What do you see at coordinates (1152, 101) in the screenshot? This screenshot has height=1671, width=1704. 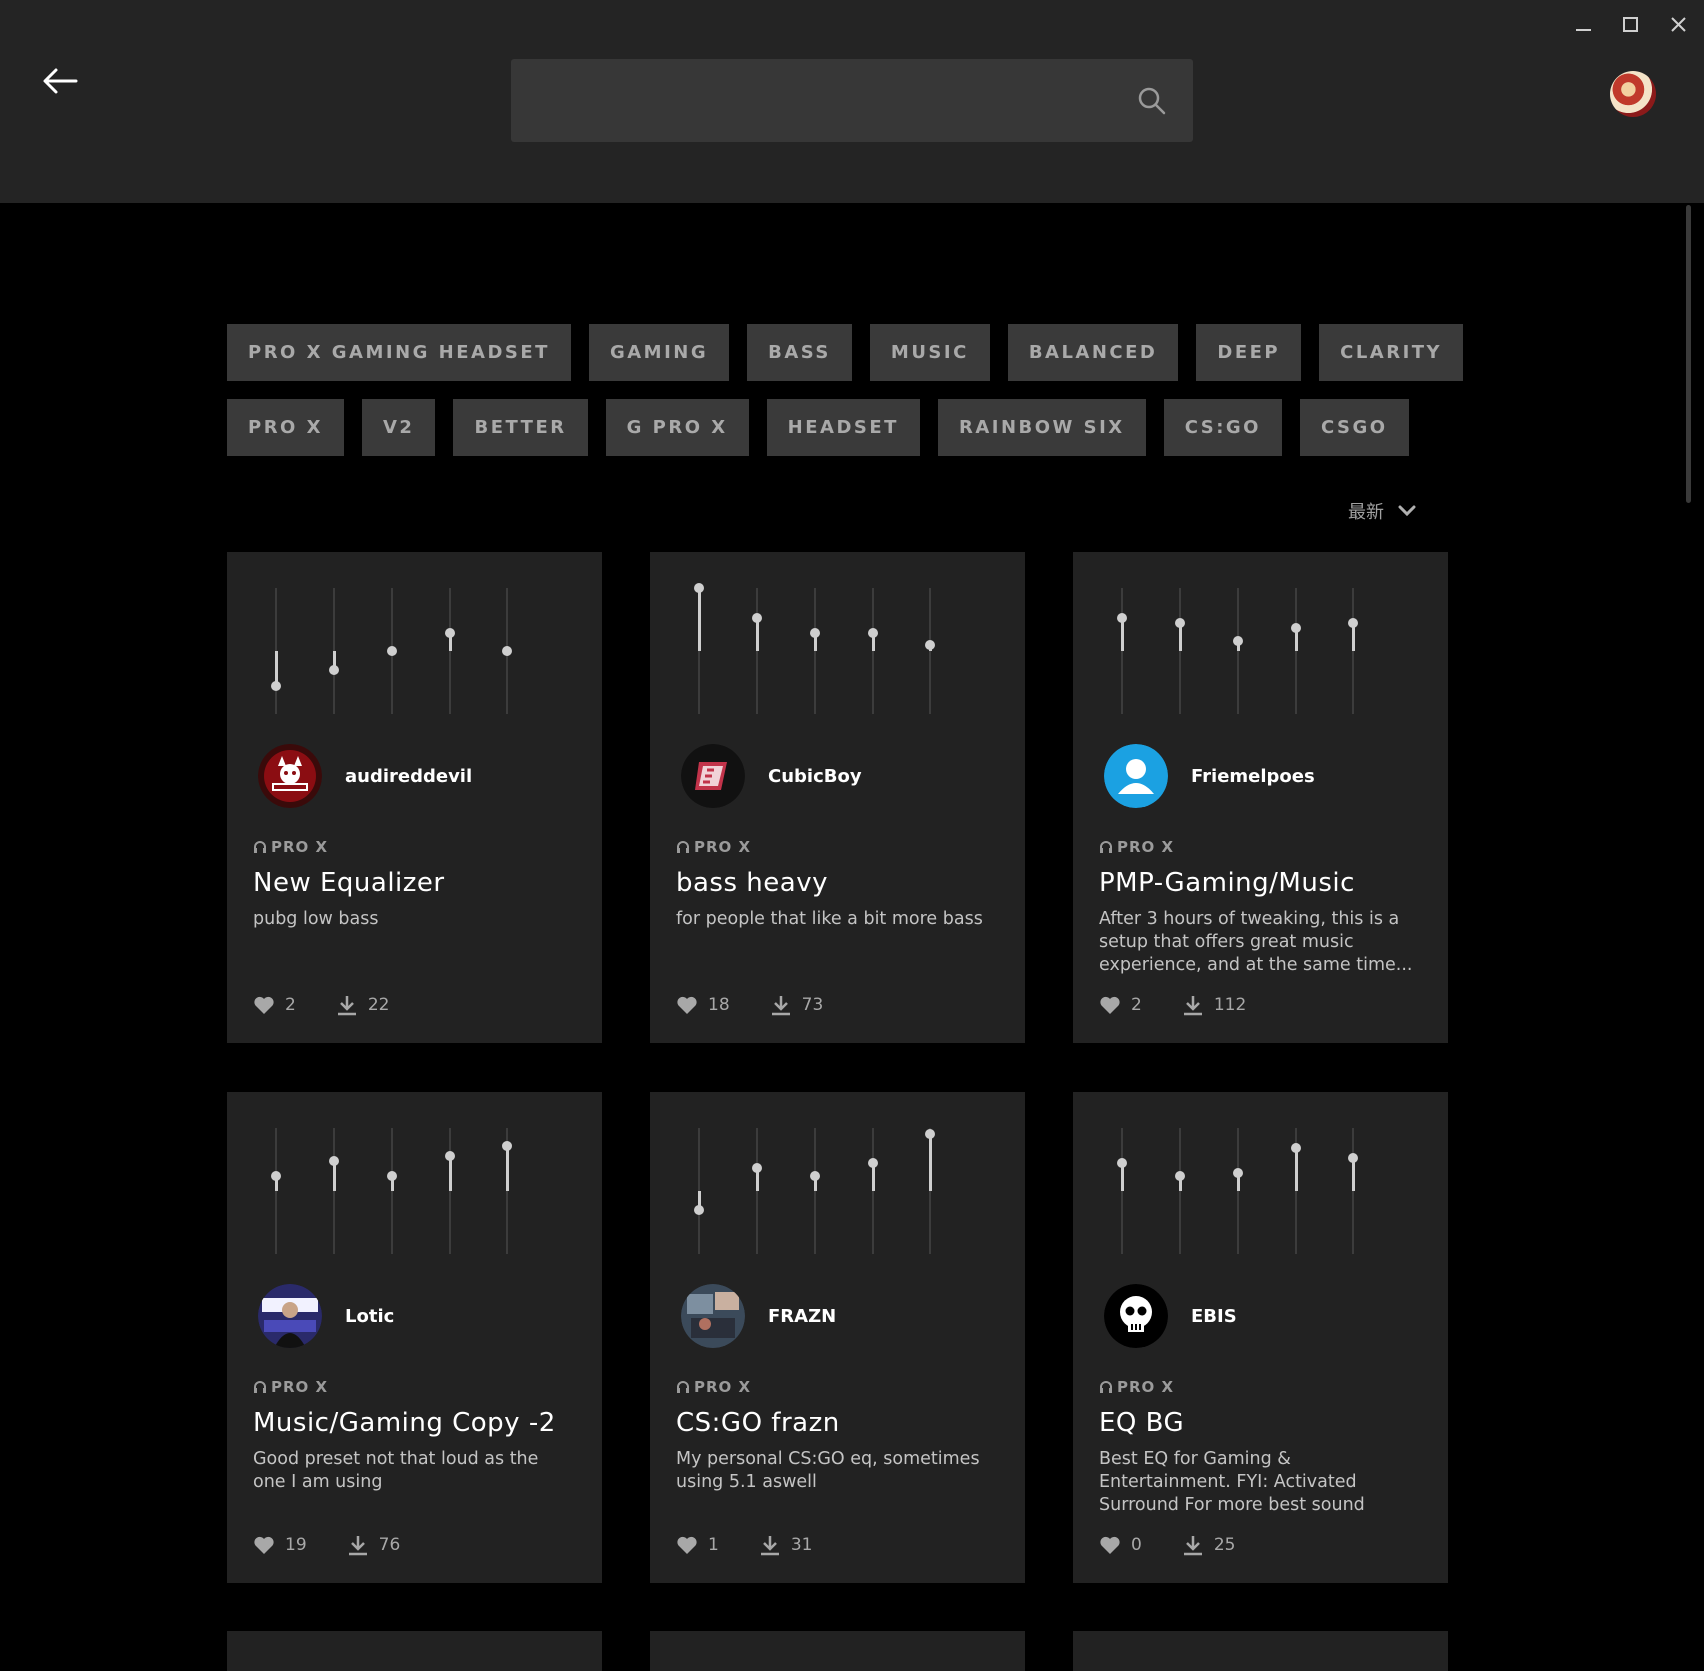 I see `search-icon` at bounding box center [1152, 101].